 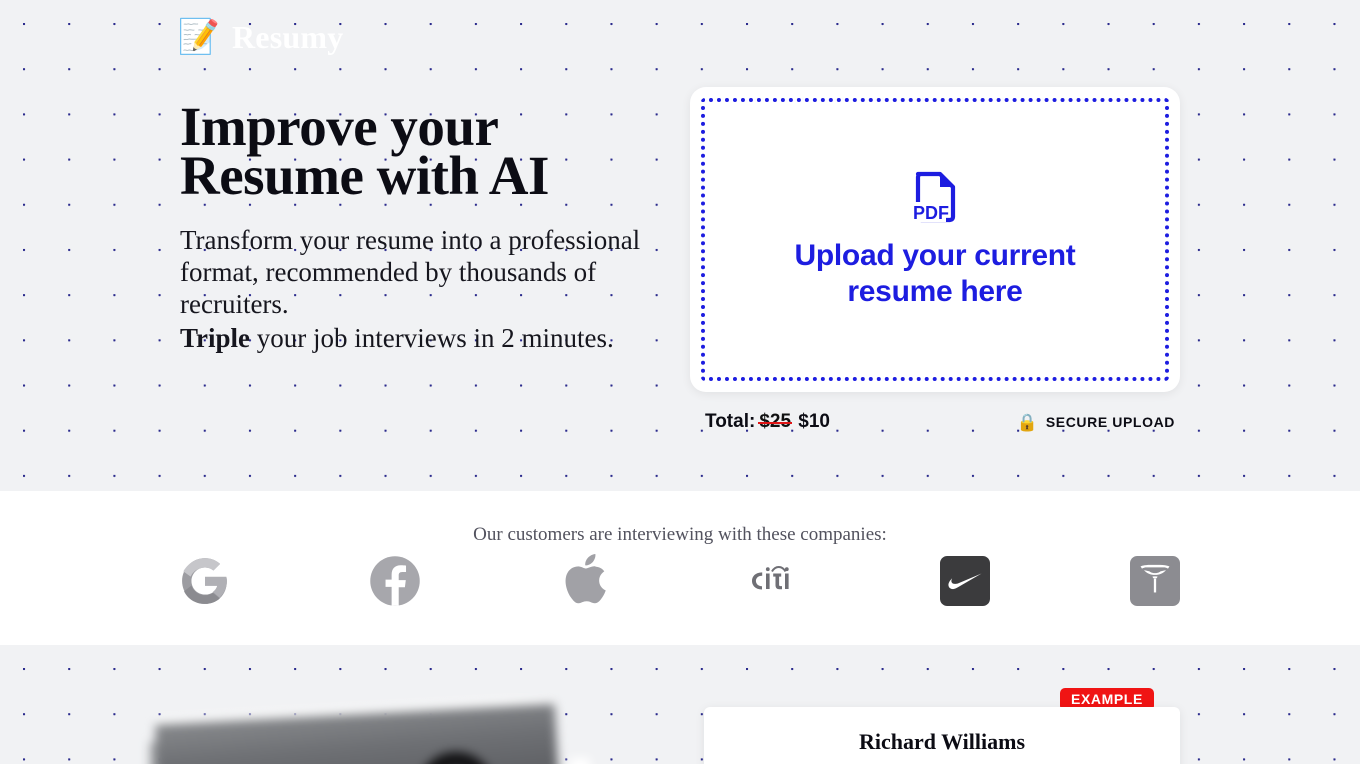 I want to click on citi-logo, so click(x=775, y=581).